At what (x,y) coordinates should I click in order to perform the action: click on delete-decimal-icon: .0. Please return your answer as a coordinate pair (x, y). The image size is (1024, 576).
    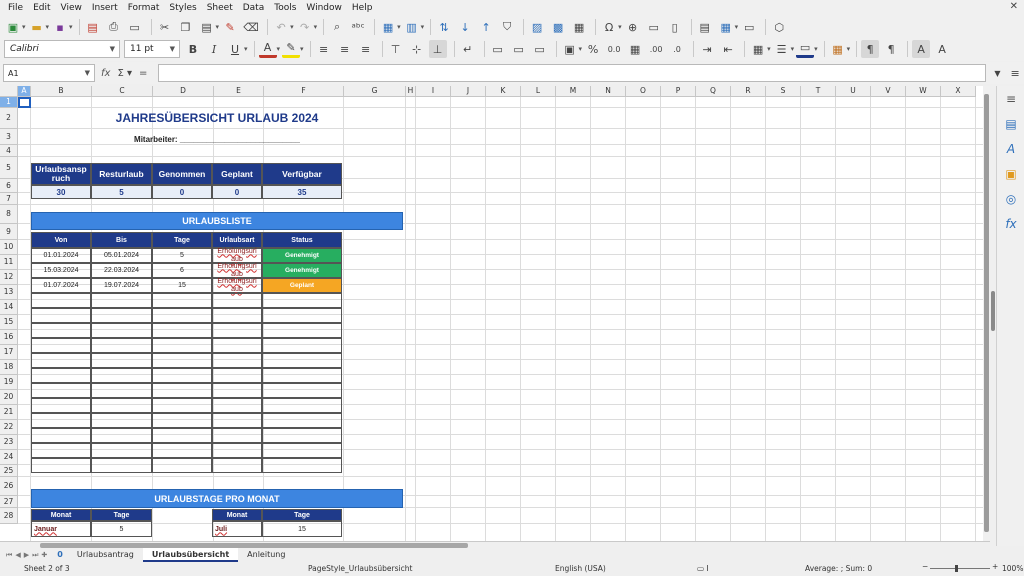
    Looking at the image, I should click on (677, 49).